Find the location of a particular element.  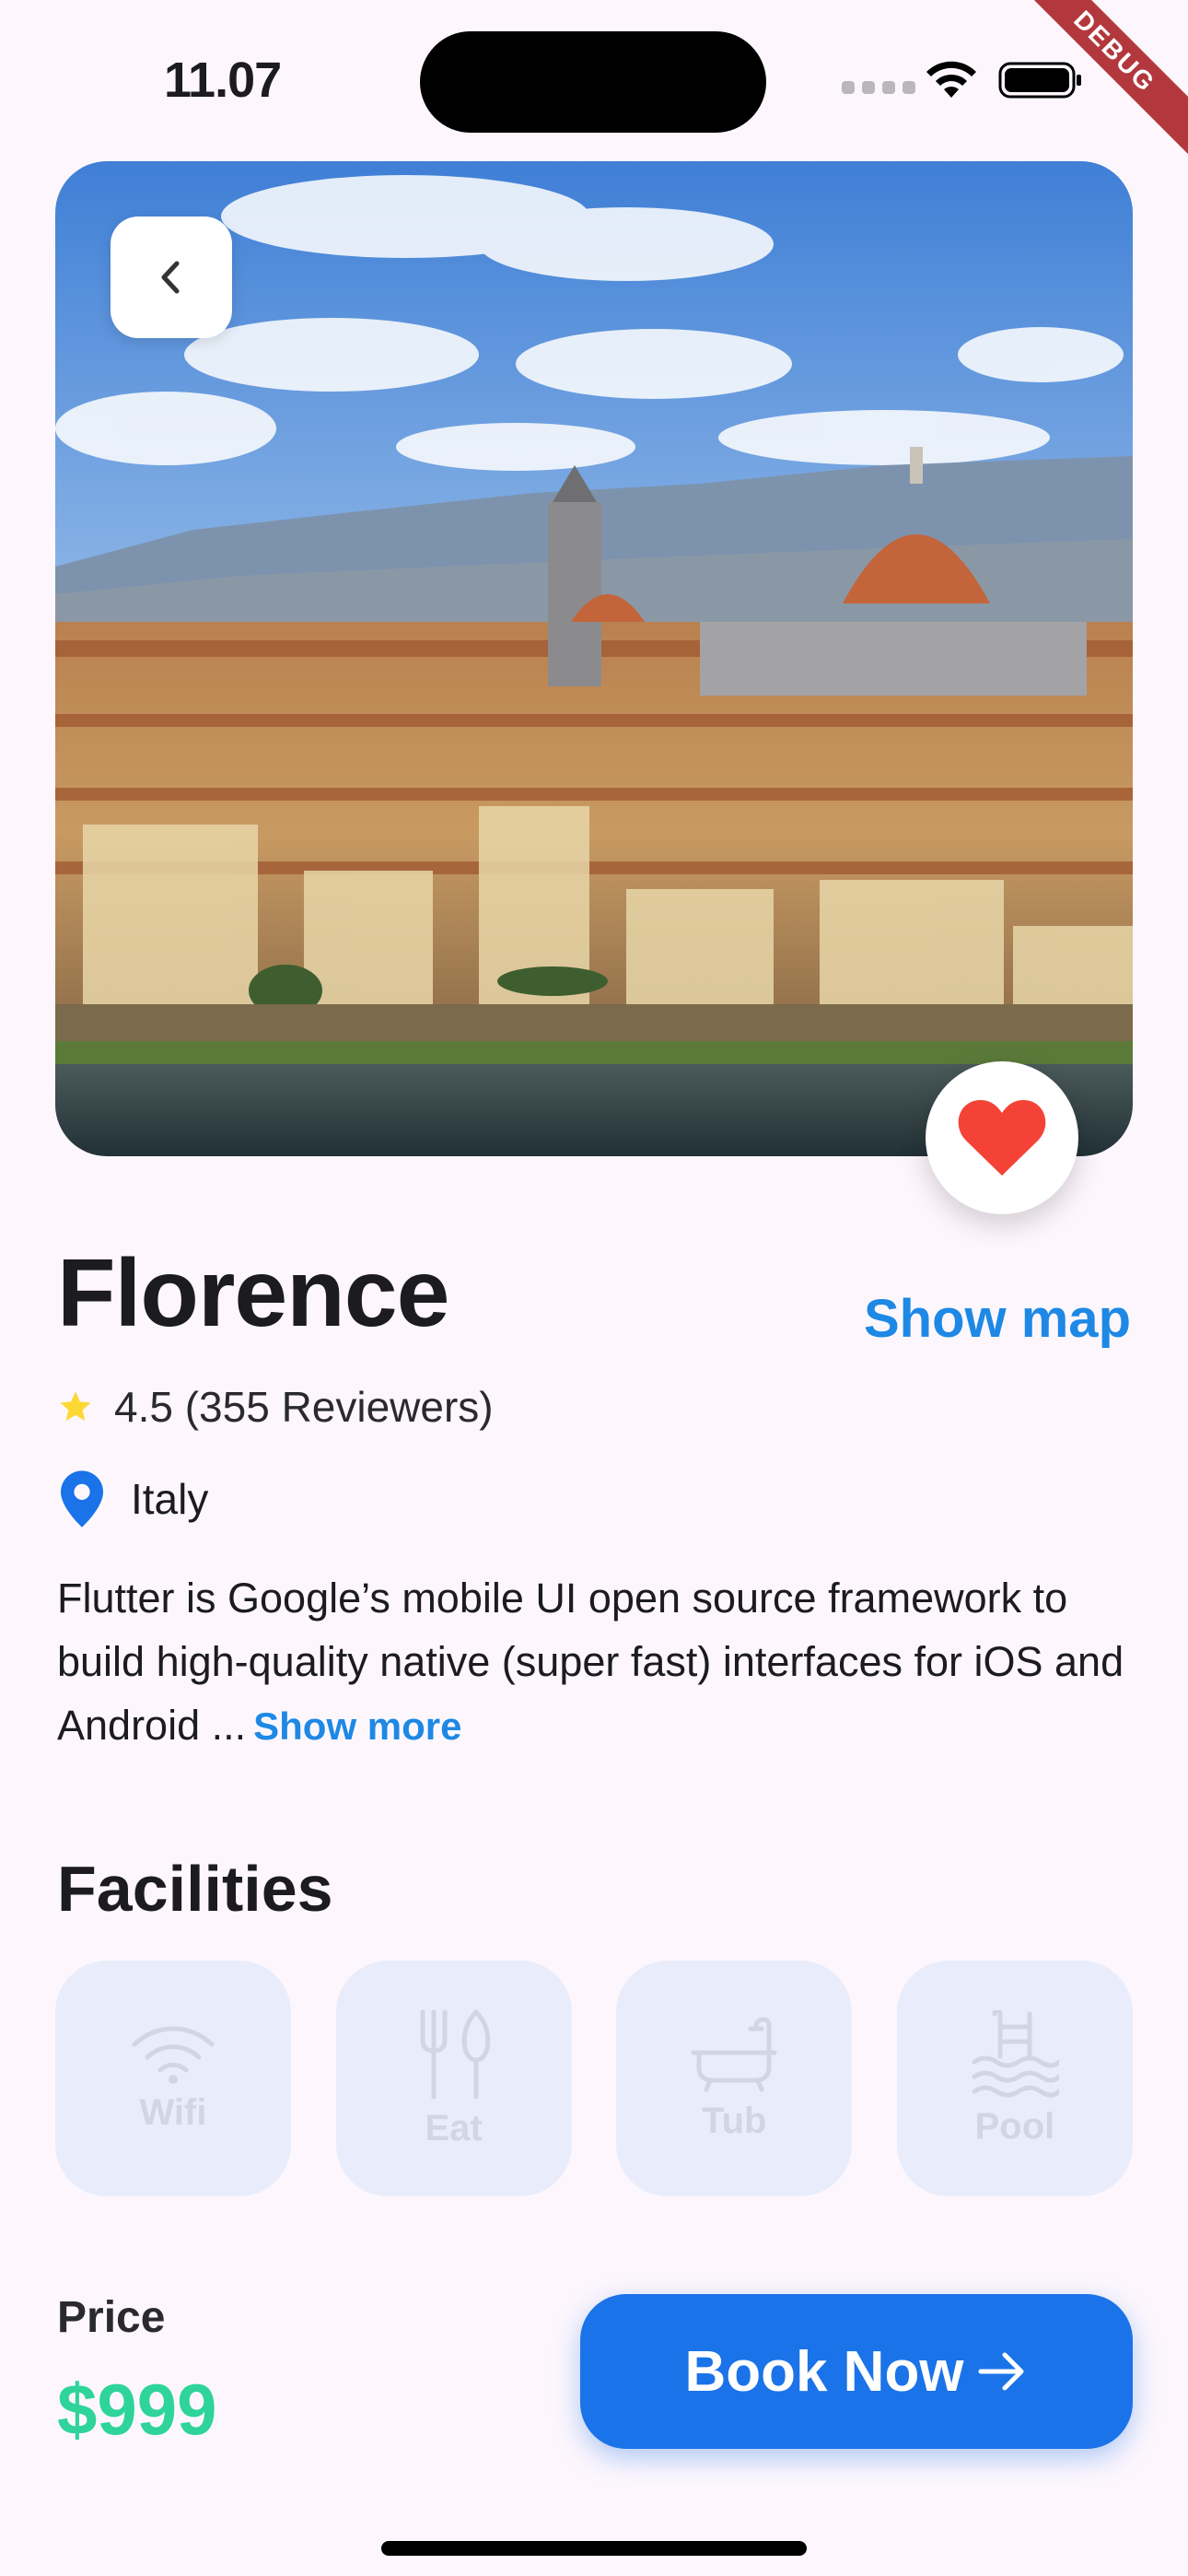

cellular-signal-icon is located at coordinates (878, 87).